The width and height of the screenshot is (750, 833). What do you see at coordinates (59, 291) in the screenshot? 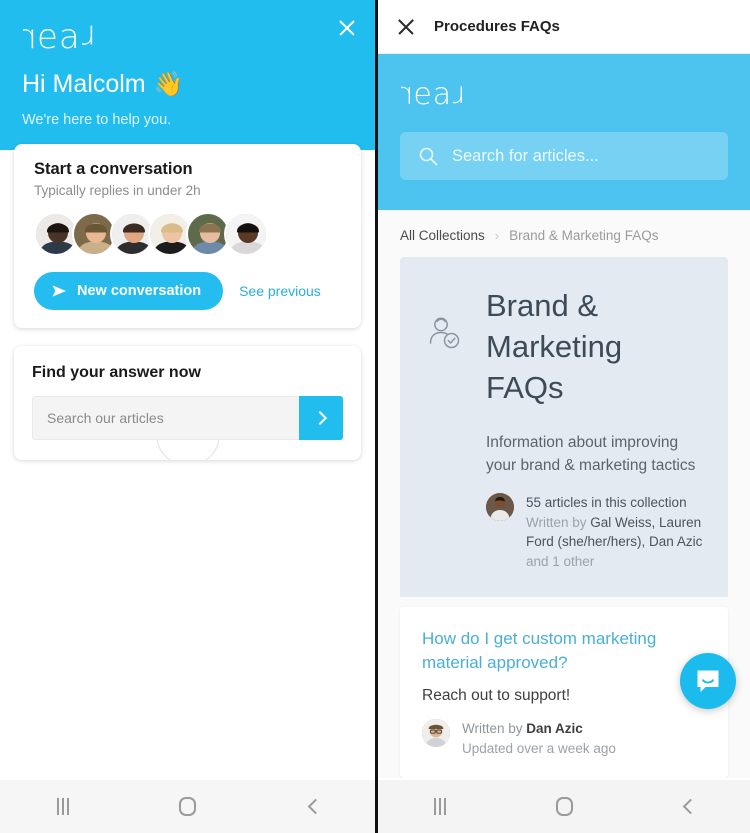
I see `send-icon` at bounding box center [59, 291].